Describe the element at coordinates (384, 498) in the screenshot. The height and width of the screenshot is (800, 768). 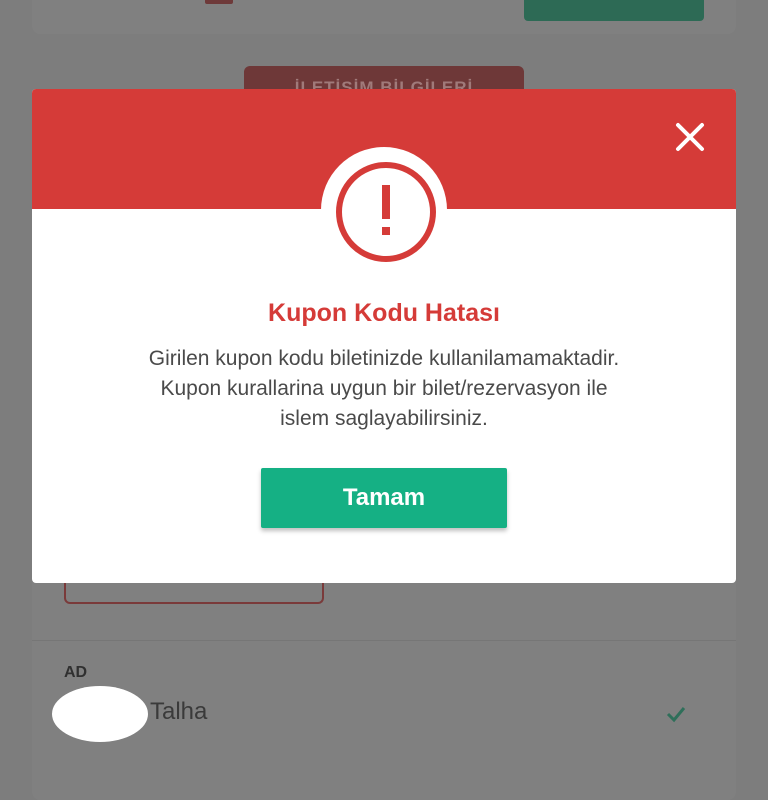
I see `confirm-button: Tamam` at that location.